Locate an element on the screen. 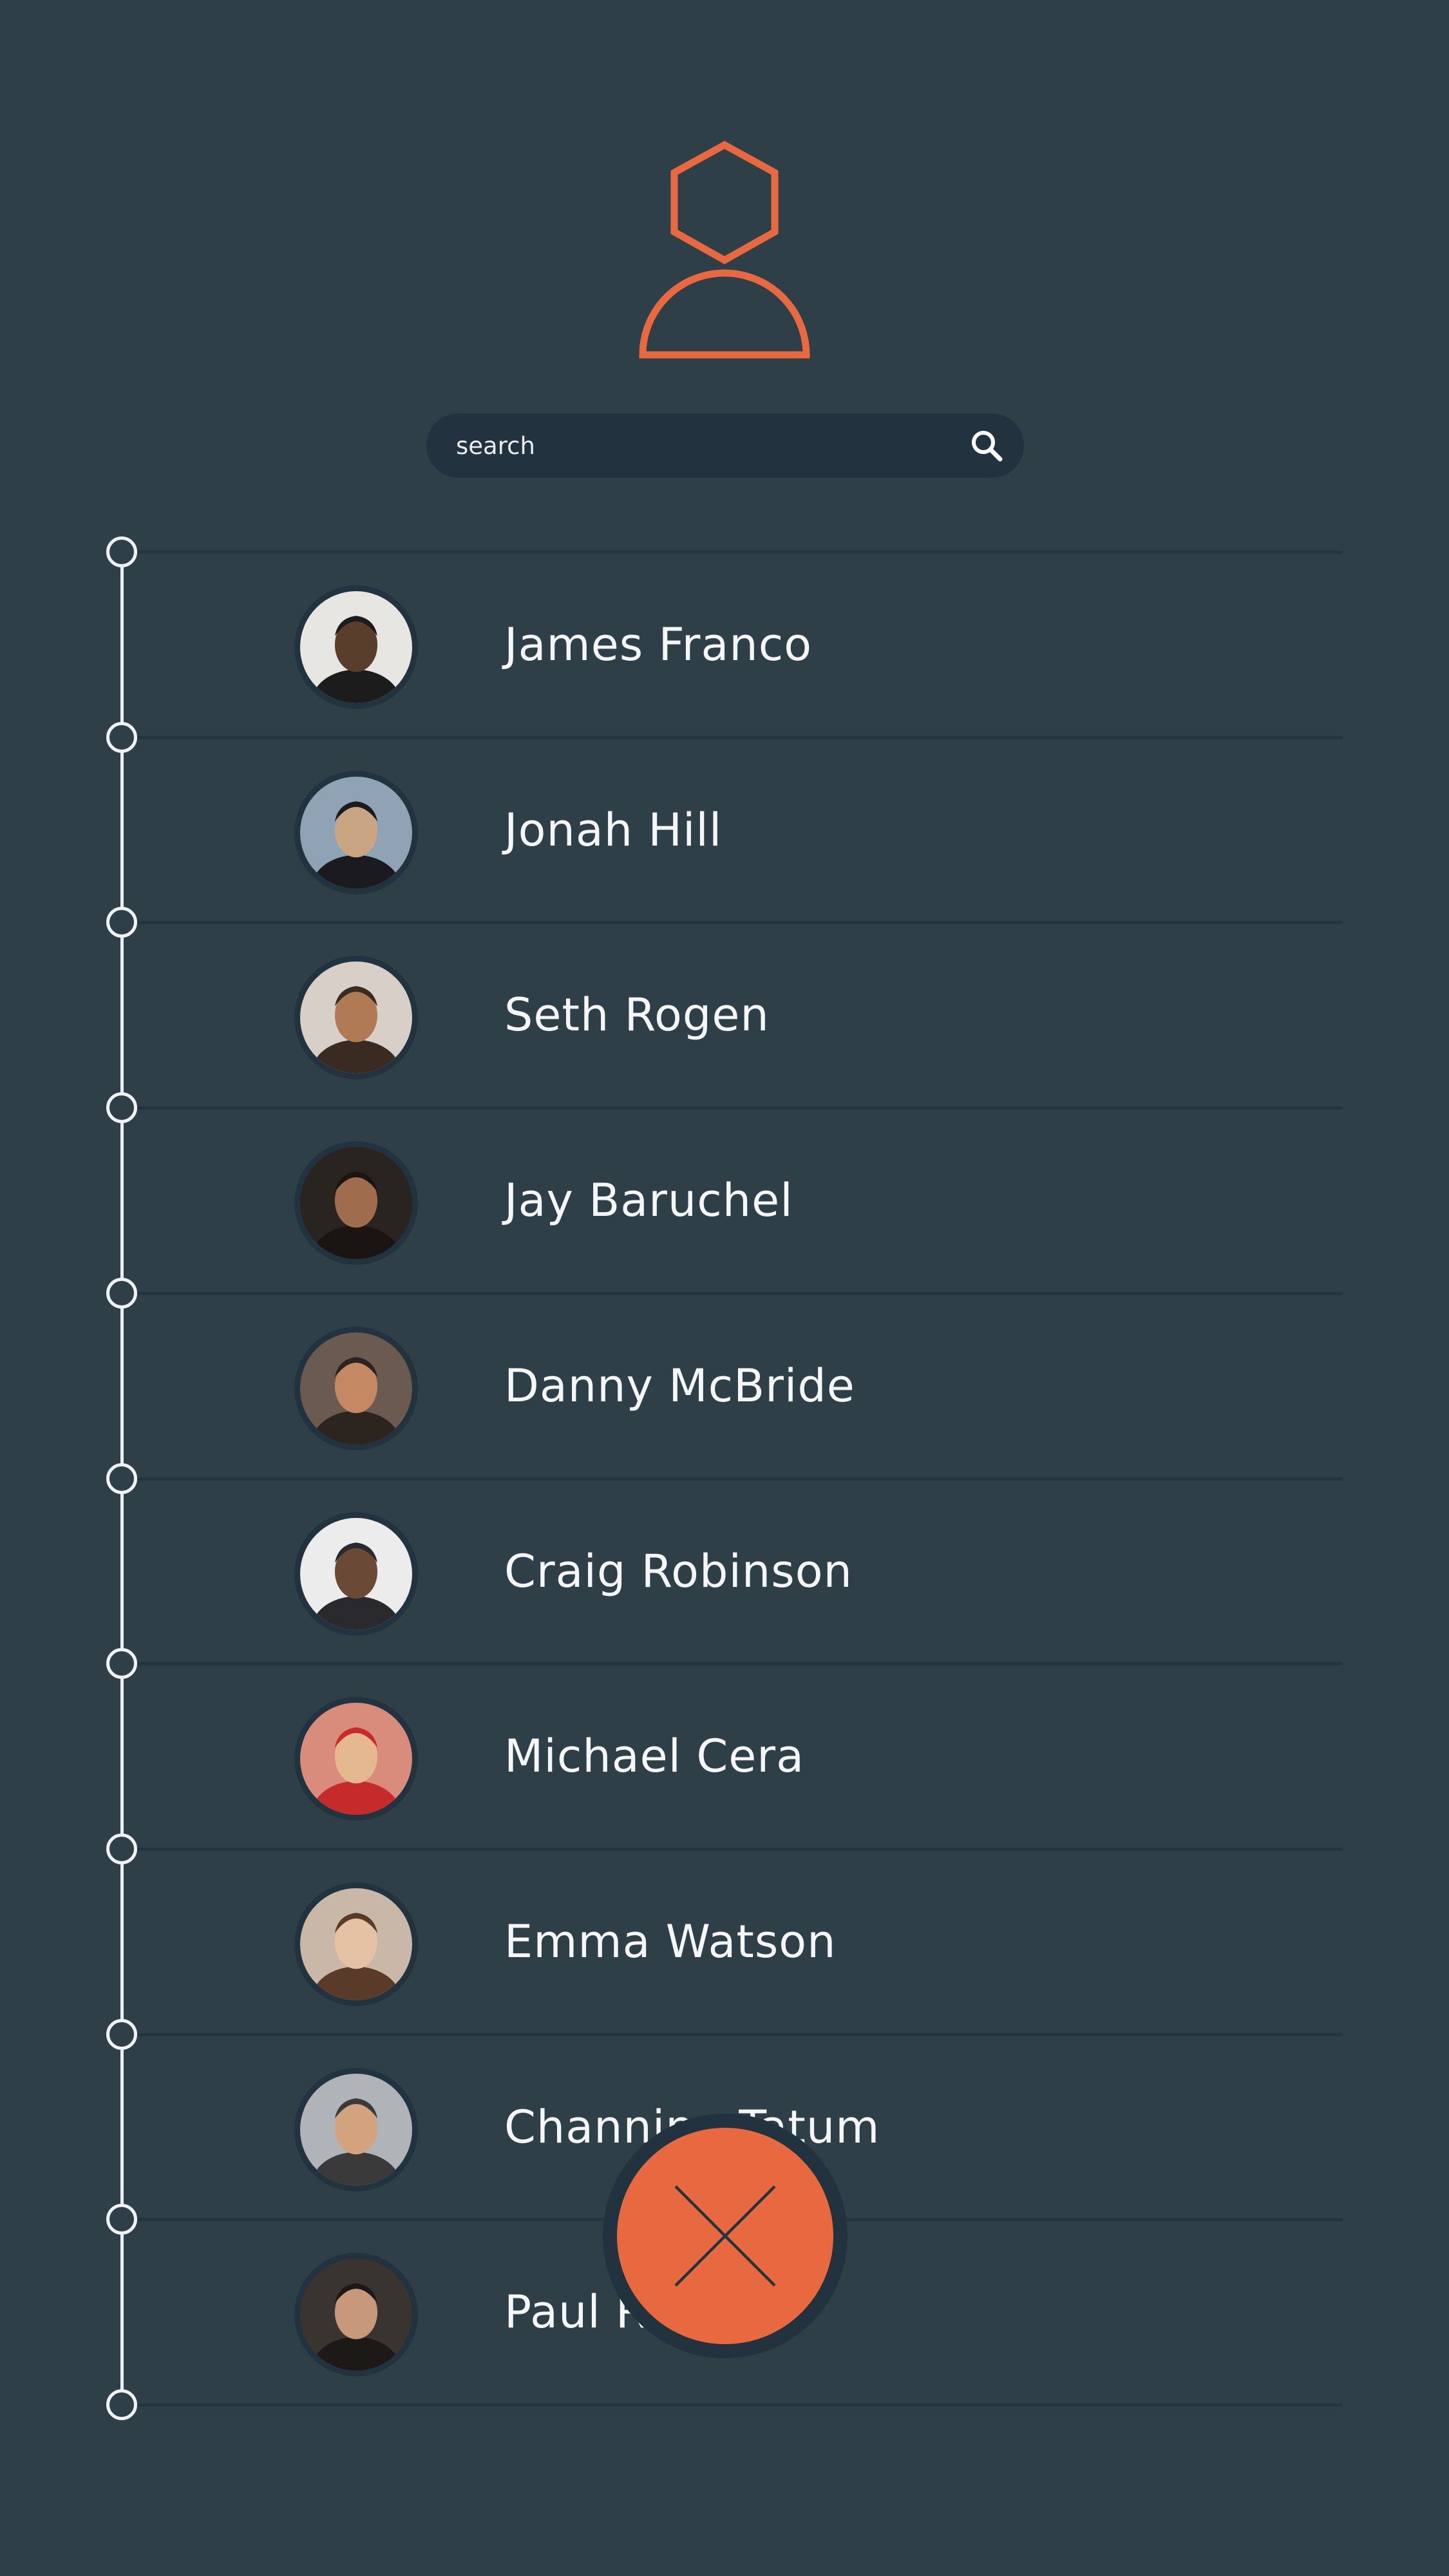 This screenshot has height=2576, width=1449. contact-name: Danny McBride is located at coordinates (680, 1385).